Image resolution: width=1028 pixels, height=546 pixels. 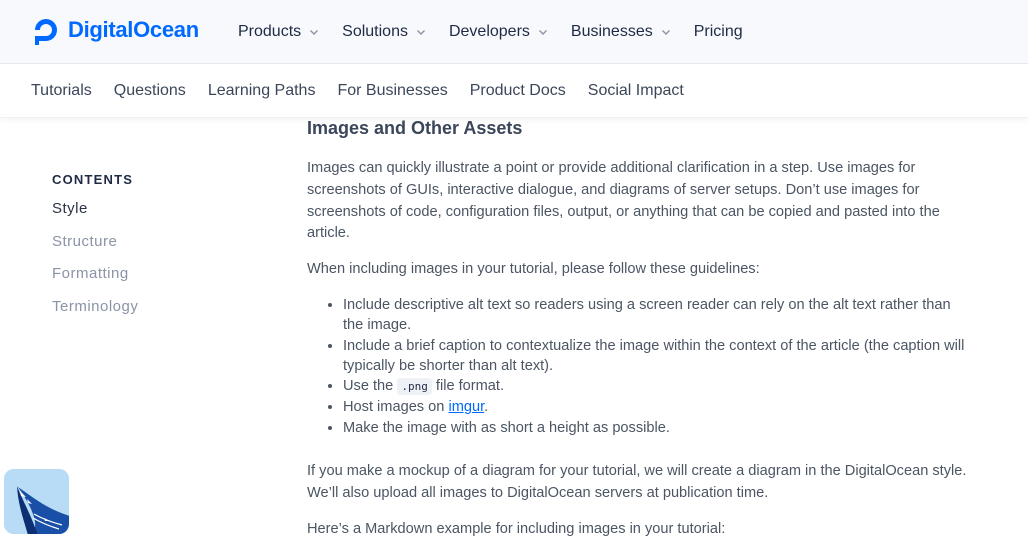 I want to click on chat-widget-button, so click(x=36, y=501).